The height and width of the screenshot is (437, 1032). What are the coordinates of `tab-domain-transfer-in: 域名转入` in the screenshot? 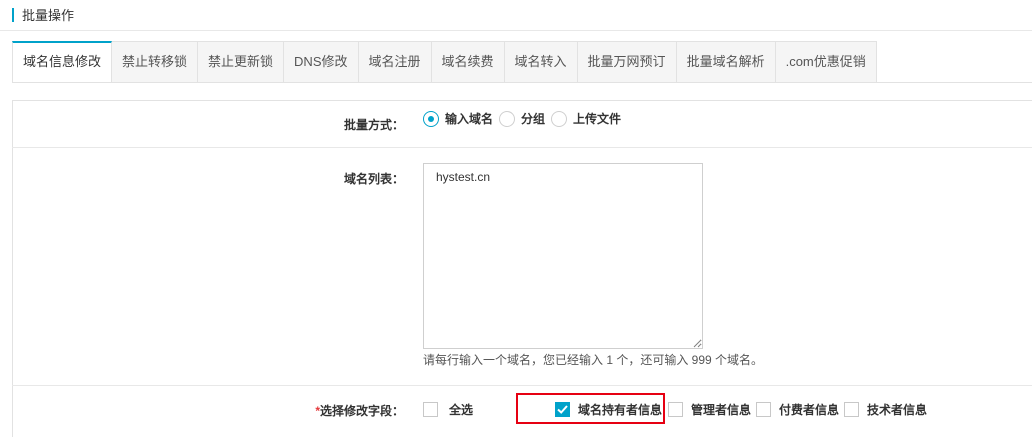 It's located at (541, 62).